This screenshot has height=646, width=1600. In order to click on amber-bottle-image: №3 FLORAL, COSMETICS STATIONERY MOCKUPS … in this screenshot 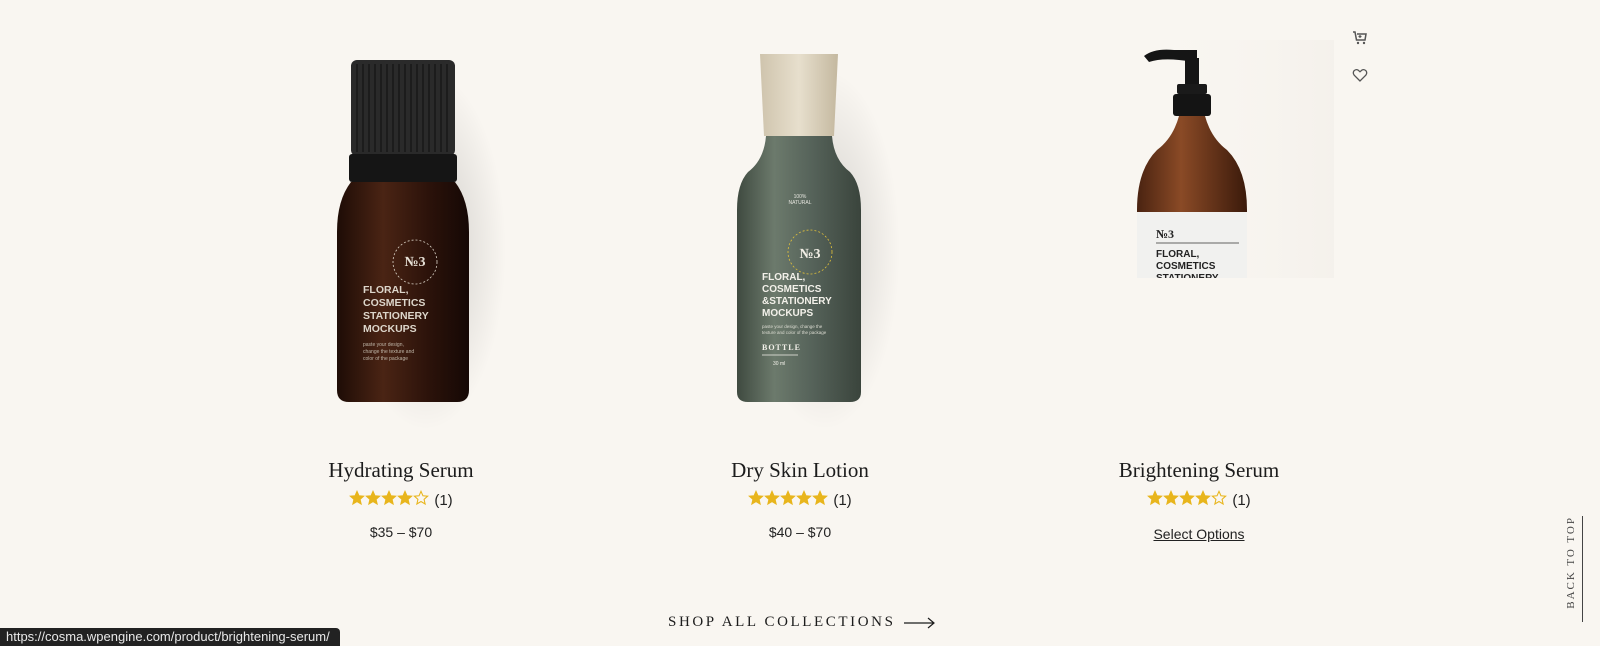, I will do `click(421, 245)`.